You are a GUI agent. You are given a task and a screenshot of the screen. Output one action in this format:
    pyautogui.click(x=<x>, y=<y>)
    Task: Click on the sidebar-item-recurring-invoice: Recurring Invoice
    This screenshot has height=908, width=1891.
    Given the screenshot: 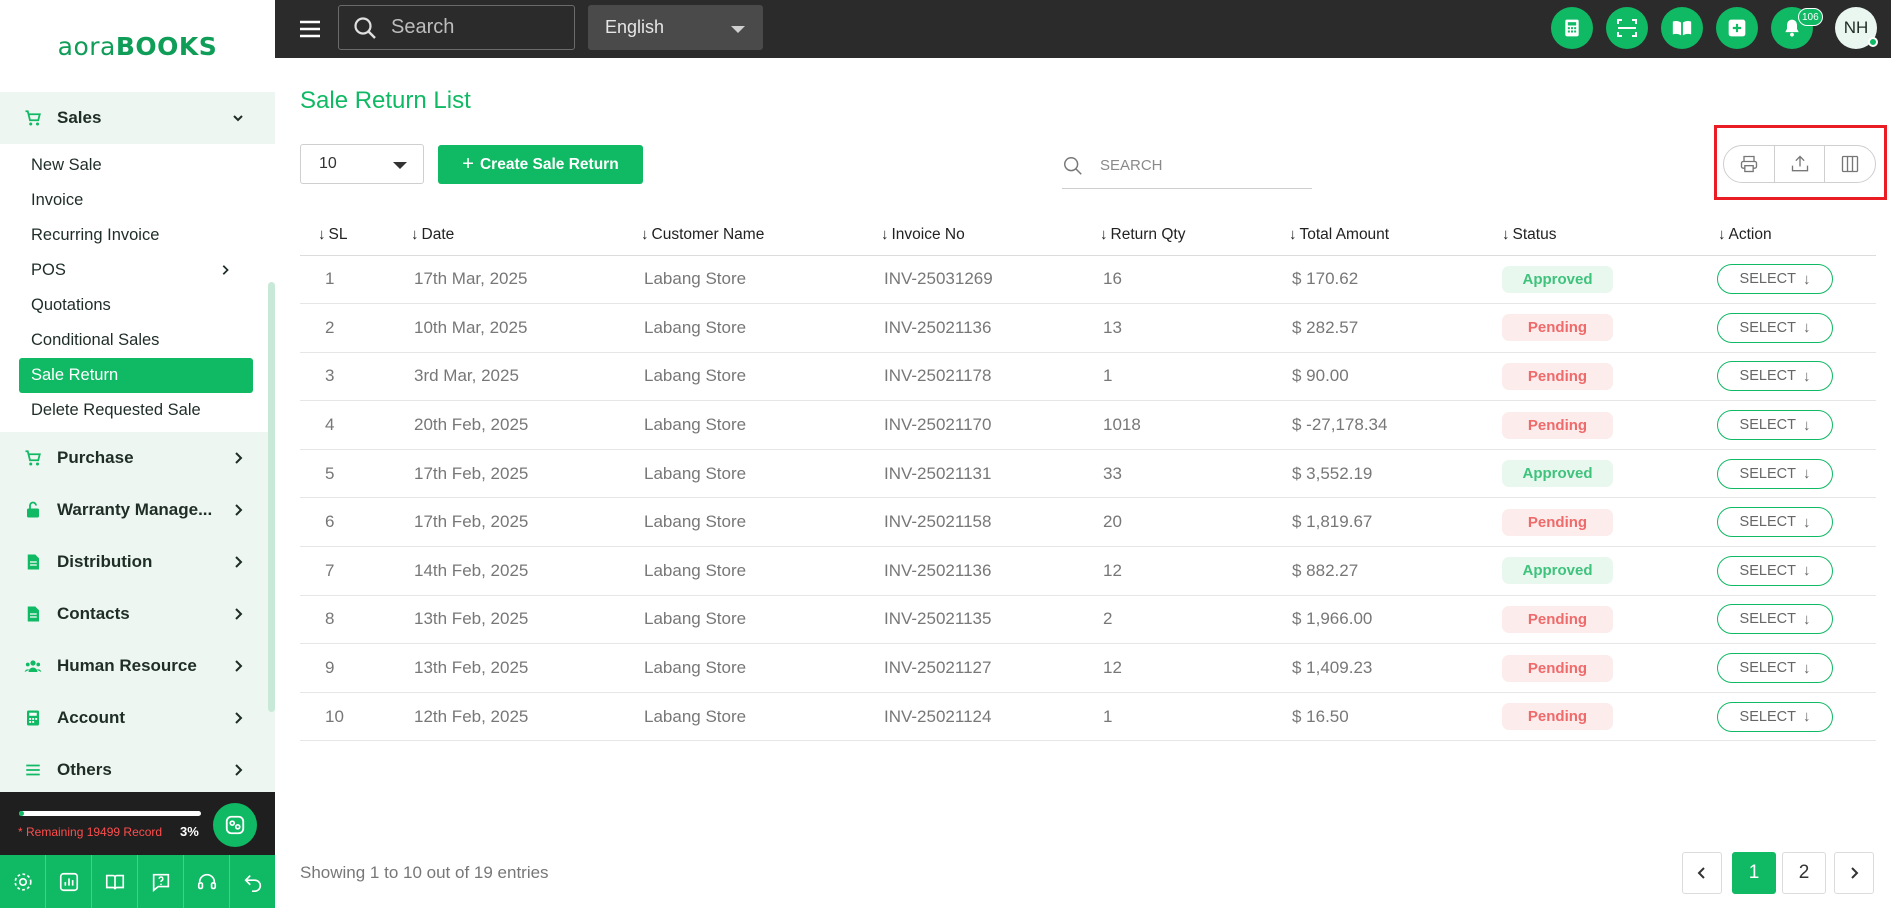 What is the action you would take?
    pyautogui.click(x=137, y=235)
    